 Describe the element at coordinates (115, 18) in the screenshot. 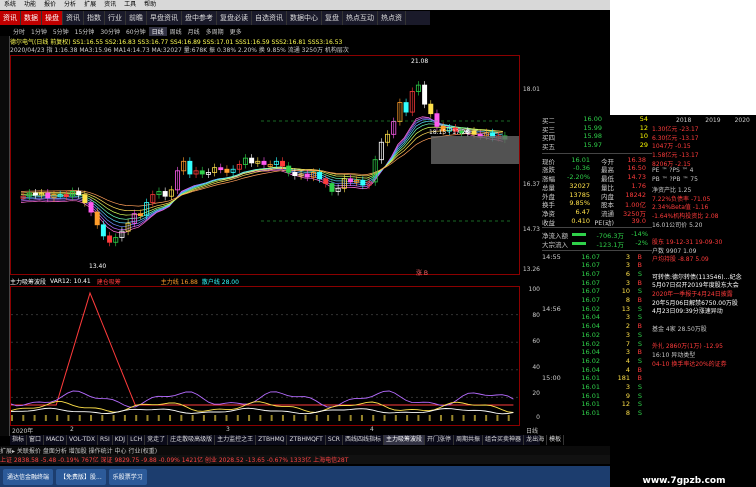

I see `quick-tab: 行业` at that location.